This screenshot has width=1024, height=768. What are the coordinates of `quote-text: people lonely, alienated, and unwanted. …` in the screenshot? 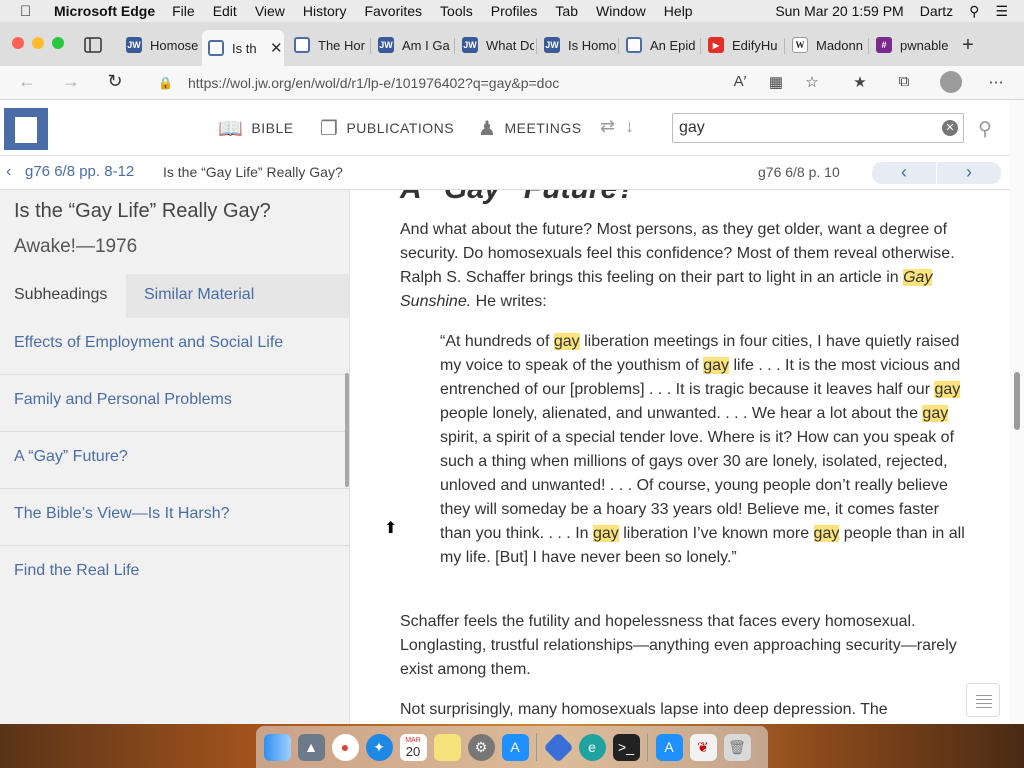 It's located at (681, 413).